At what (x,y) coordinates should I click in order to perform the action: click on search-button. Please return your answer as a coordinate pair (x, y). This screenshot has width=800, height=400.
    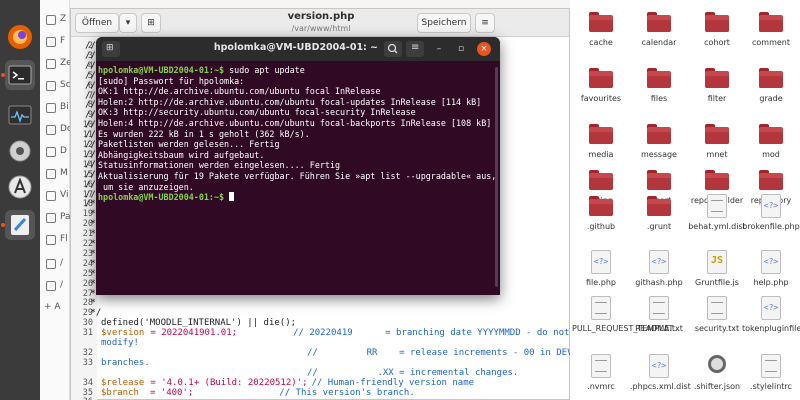
    Looking at the image, I should click on (393, 49).